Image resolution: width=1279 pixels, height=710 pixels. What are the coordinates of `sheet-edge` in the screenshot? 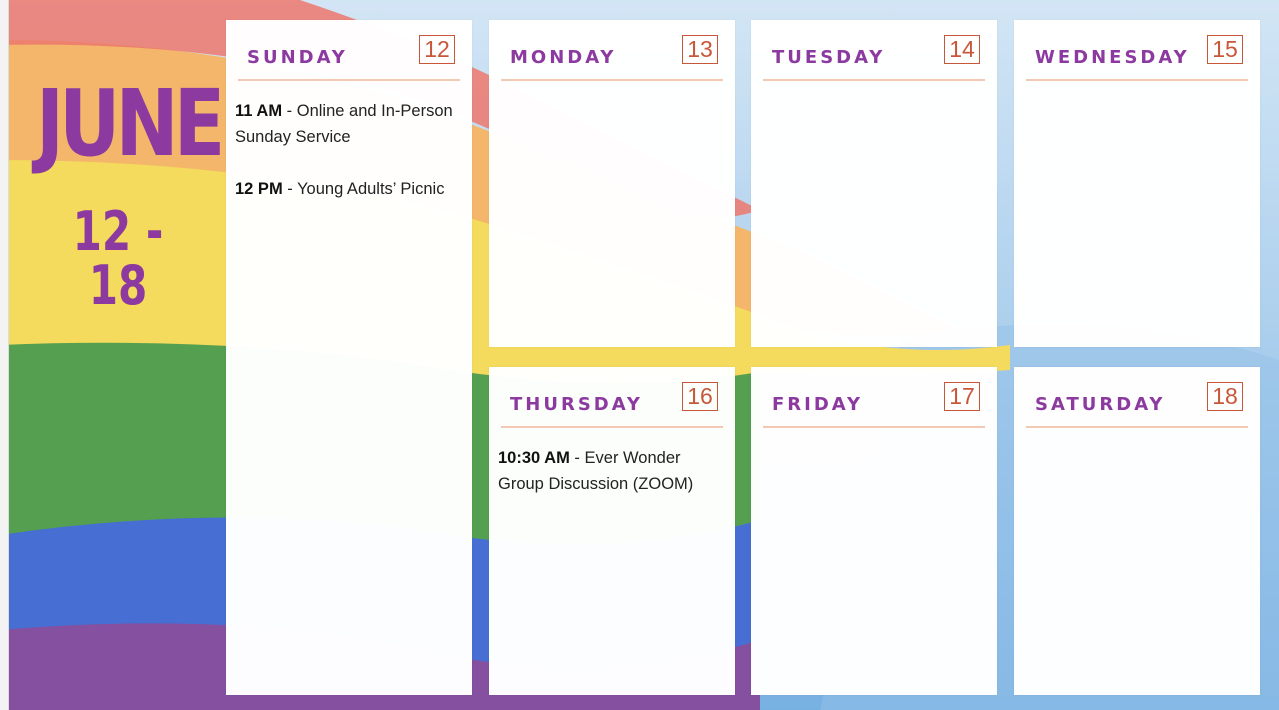 It's located at (4, 355).